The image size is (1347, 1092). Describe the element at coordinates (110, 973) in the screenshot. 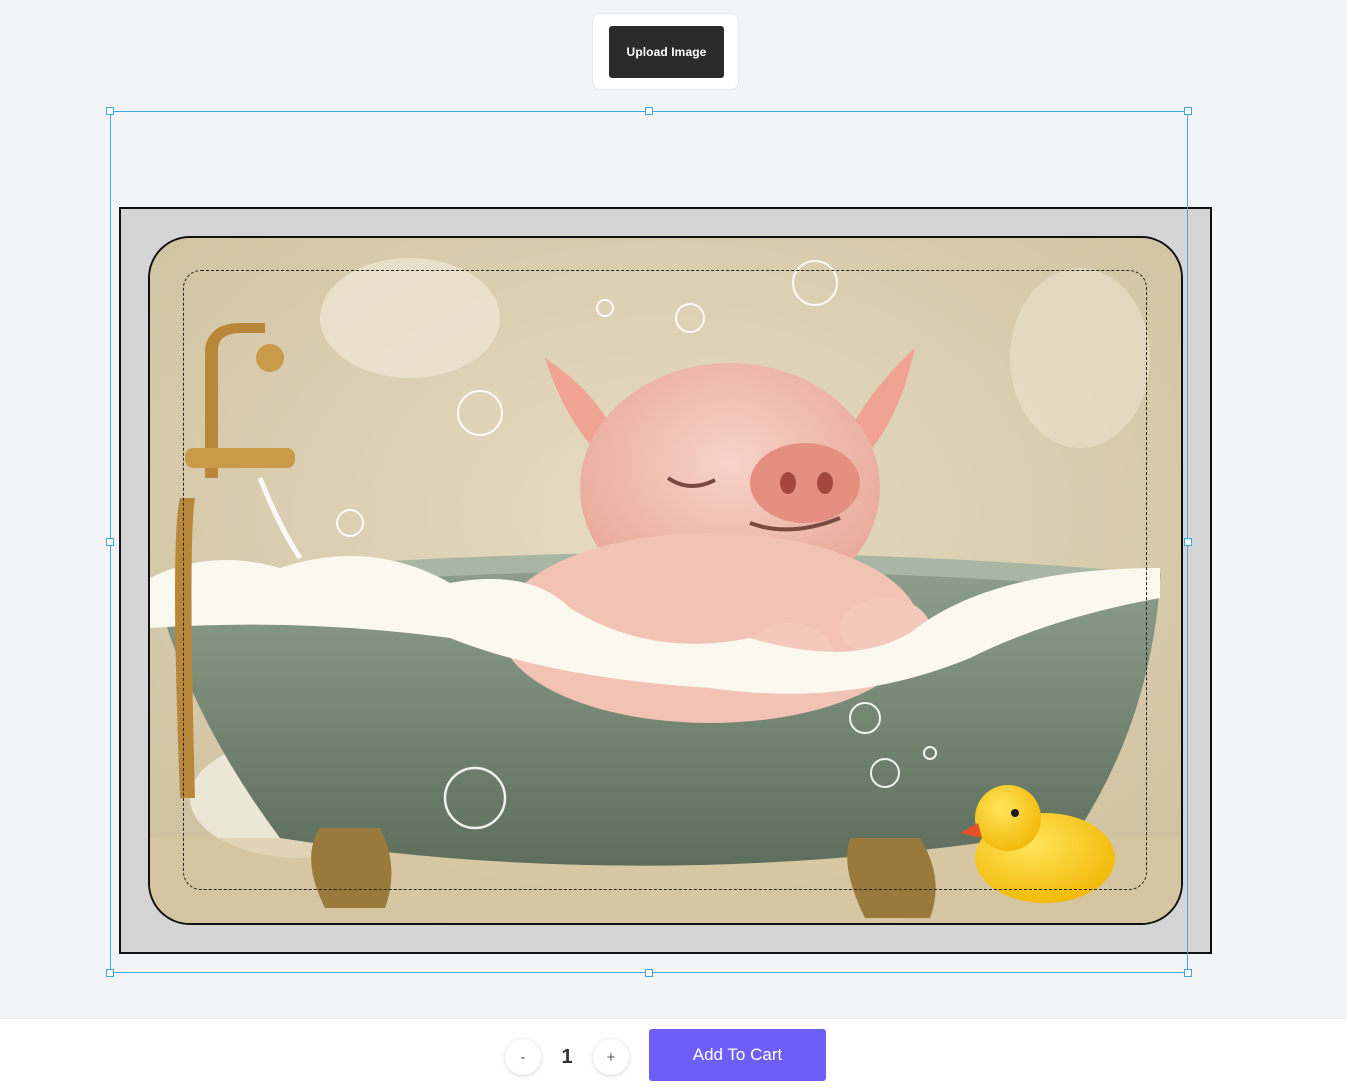

I see `resize-handle-bottom-left` at that location.